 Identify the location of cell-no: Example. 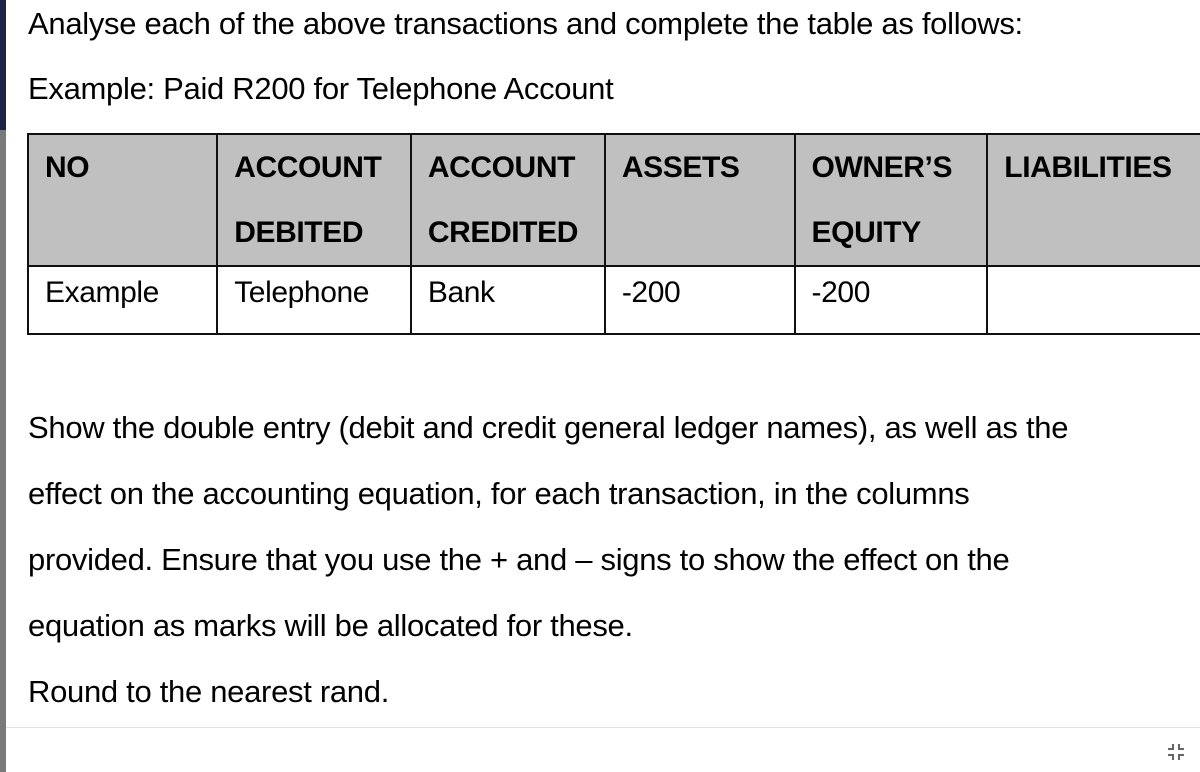
(122, 300).